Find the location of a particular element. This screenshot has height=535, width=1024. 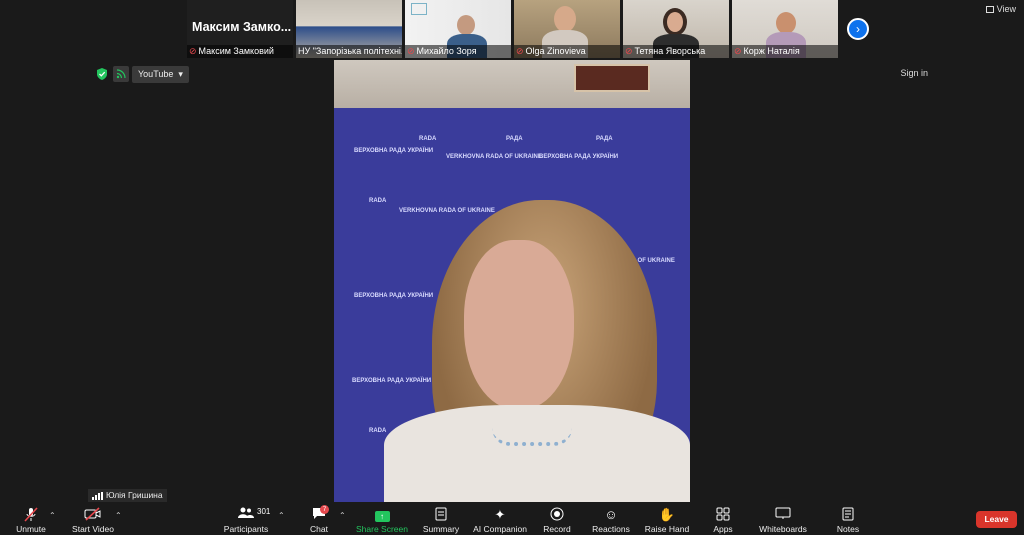

speaker-body is located at coordinates (537, 453).